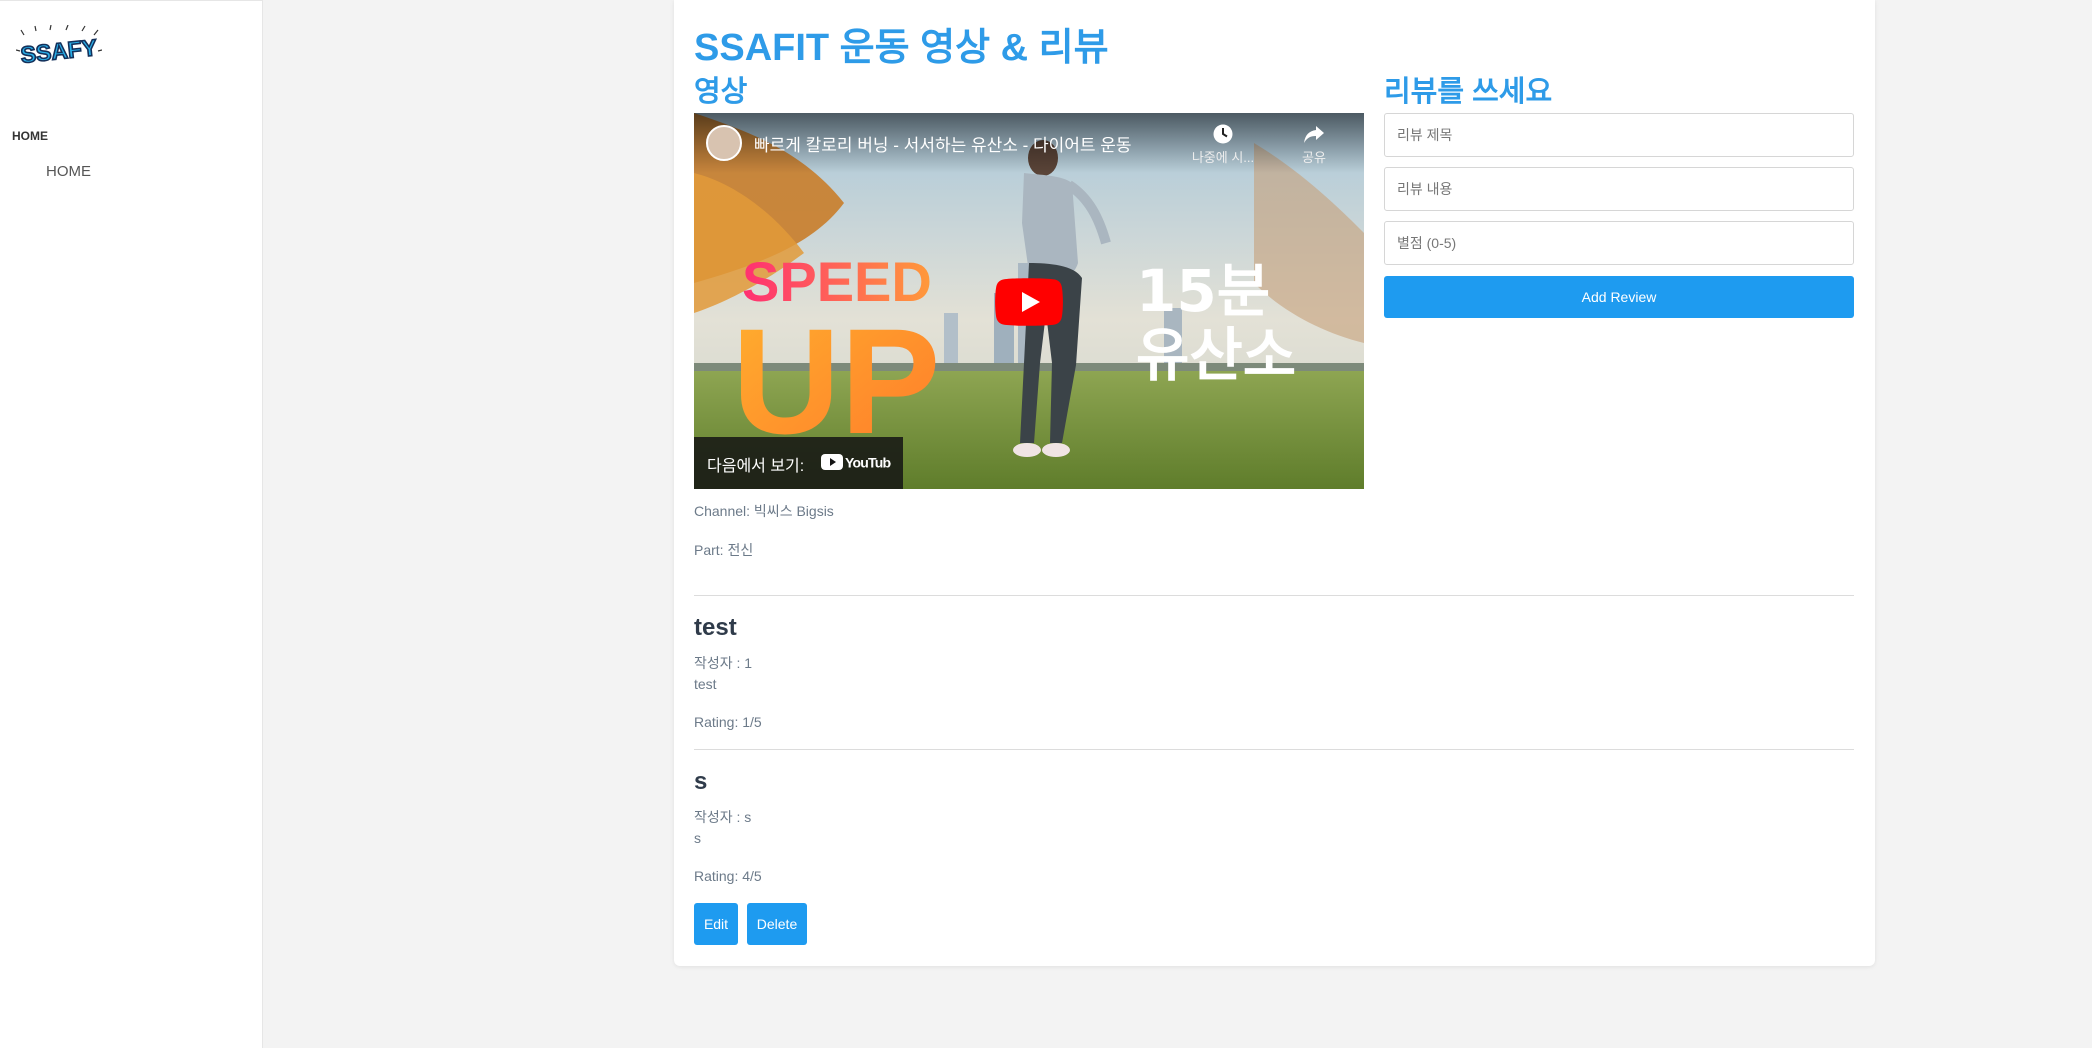  What do you see at coordinates (724, 550) in the screenshot?
I see `part-info: Part: 전신` at bounding box center [724, 550].